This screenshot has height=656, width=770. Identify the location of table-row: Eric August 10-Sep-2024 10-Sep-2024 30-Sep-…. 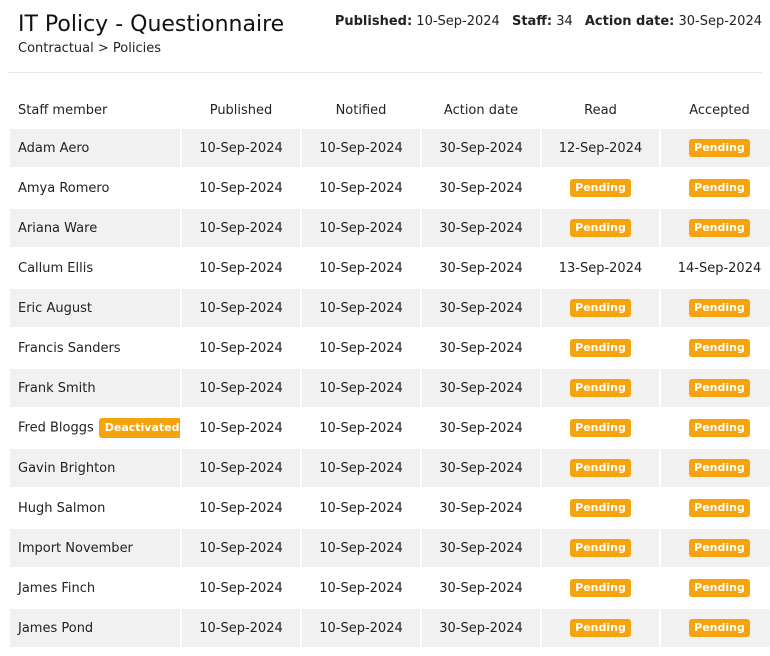
(390, 308).